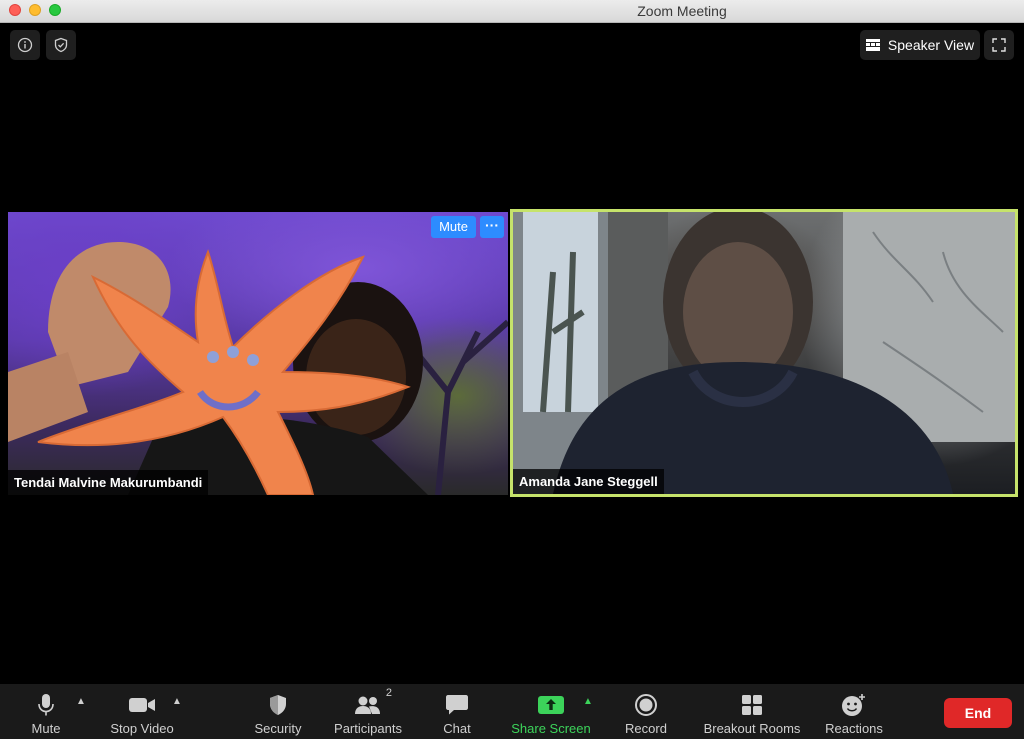 Image resolution: width=1024 pixels, height=739 pixels. What do you see at coordinates (46, 705) in the screenshot?
I see `microphone-icon` at bounding box center [46, 705].